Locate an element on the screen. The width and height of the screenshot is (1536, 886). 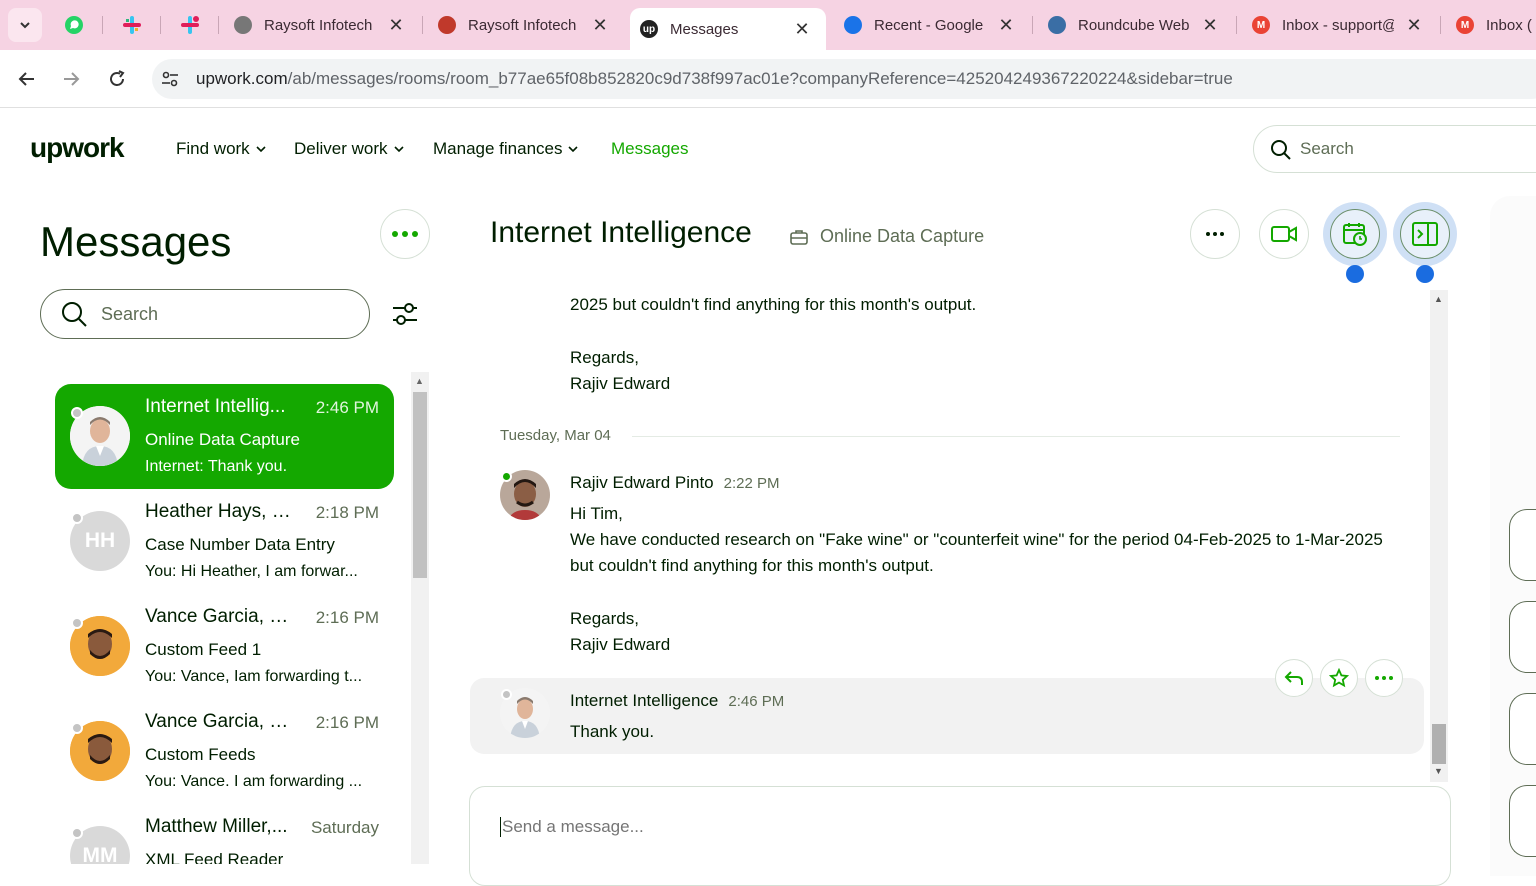
tab-raysoft-1: Raysoft Infotech | ✕ is located at coordinates (322, 25).